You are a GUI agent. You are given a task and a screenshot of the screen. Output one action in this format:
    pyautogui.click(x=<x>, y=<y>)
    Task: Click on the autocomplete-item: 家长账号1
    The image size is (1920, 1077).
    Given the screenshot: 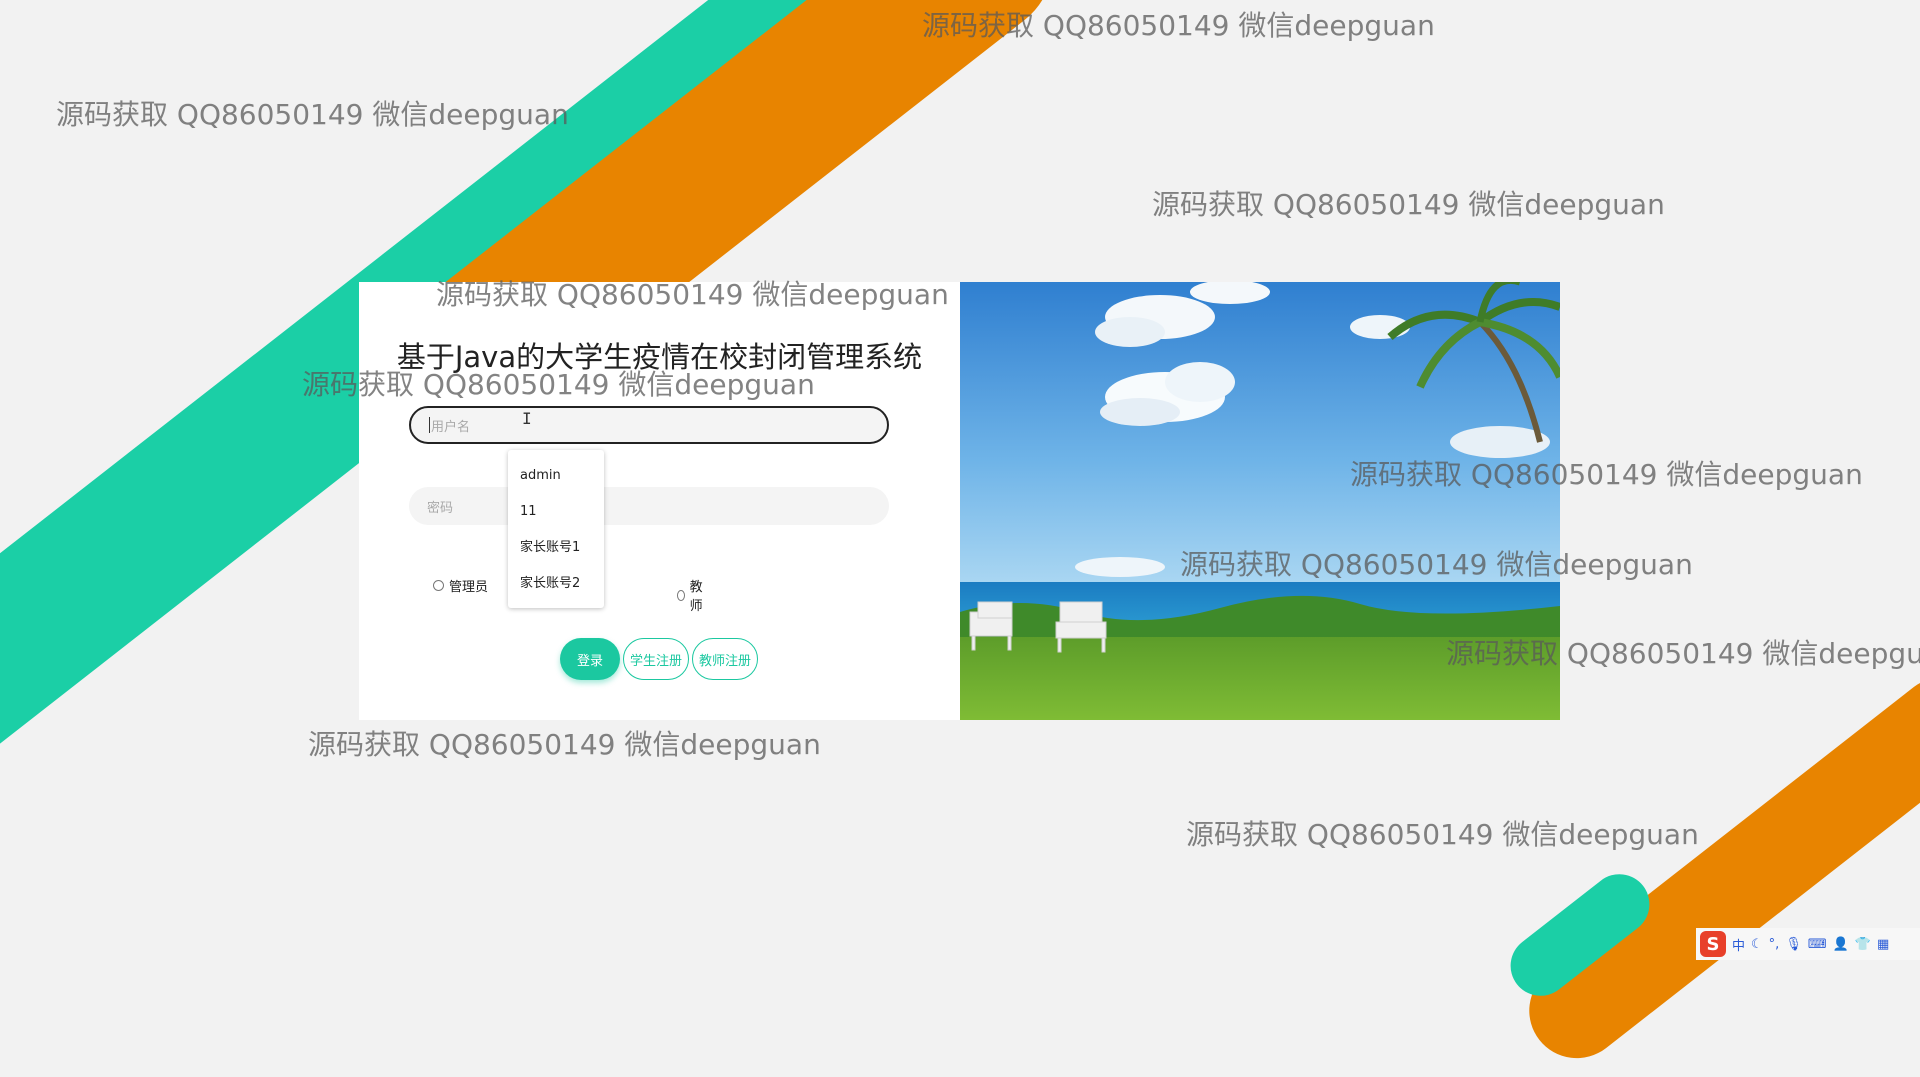 What is the action you would take?
    pyautogui.click(x=556, y=548)
    